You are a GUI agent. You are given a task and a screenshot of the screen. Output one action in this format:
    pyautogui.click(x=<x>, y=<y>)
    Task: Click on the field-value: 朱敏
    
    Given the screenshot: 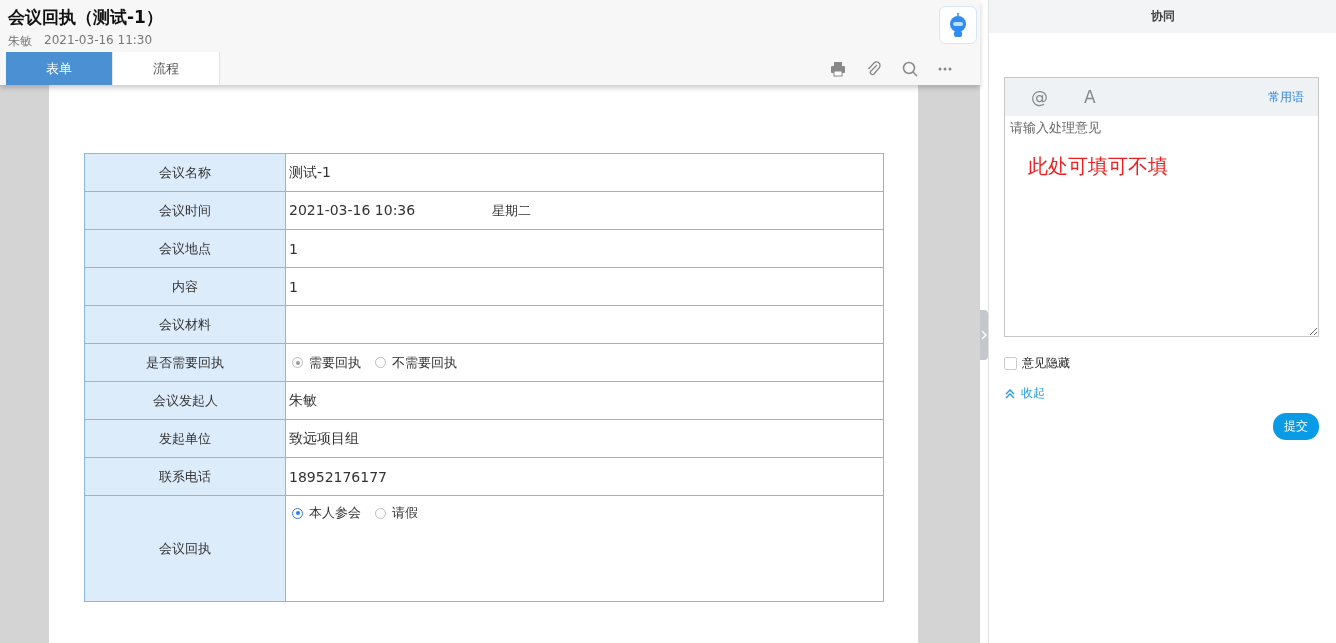 What is the action you would take?
    pyautogui.click(x=303, y=399)
    